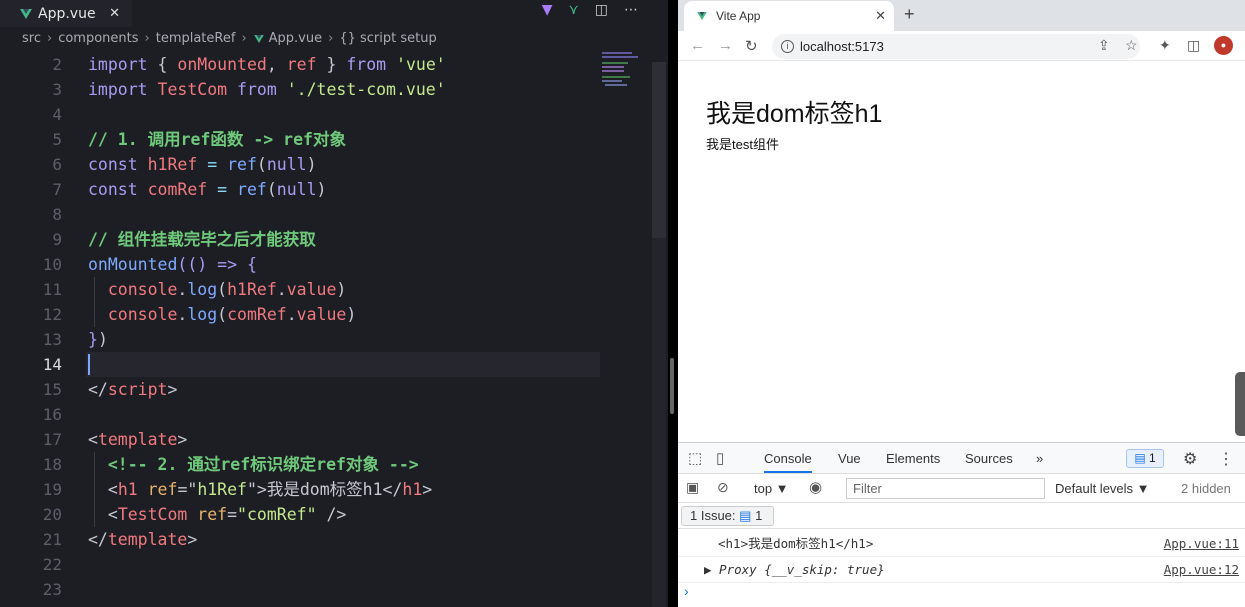  Describe the element at coordinates (720, 458) in the screenshot. I see `device-toolbar-icon: ▯` at that location.